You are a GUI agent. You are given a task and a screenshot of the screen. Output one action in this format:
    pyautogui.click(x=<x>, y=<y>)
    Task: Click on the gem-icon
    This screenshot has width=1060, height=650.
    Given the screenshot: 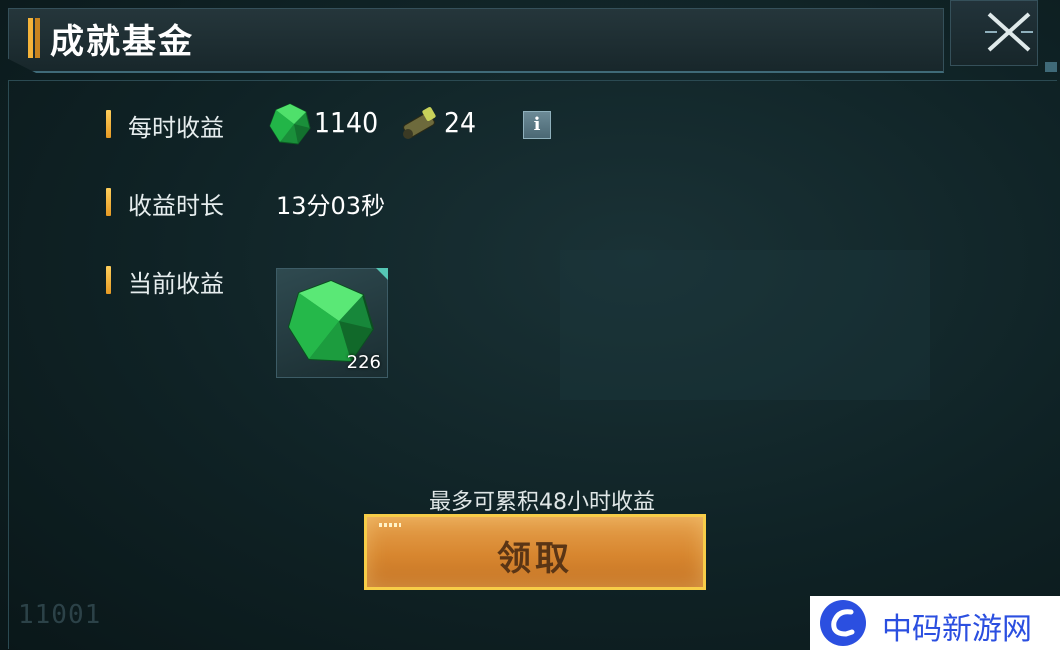 What is the action you would take?
    pyautogui.click(x=290, y=124)
    